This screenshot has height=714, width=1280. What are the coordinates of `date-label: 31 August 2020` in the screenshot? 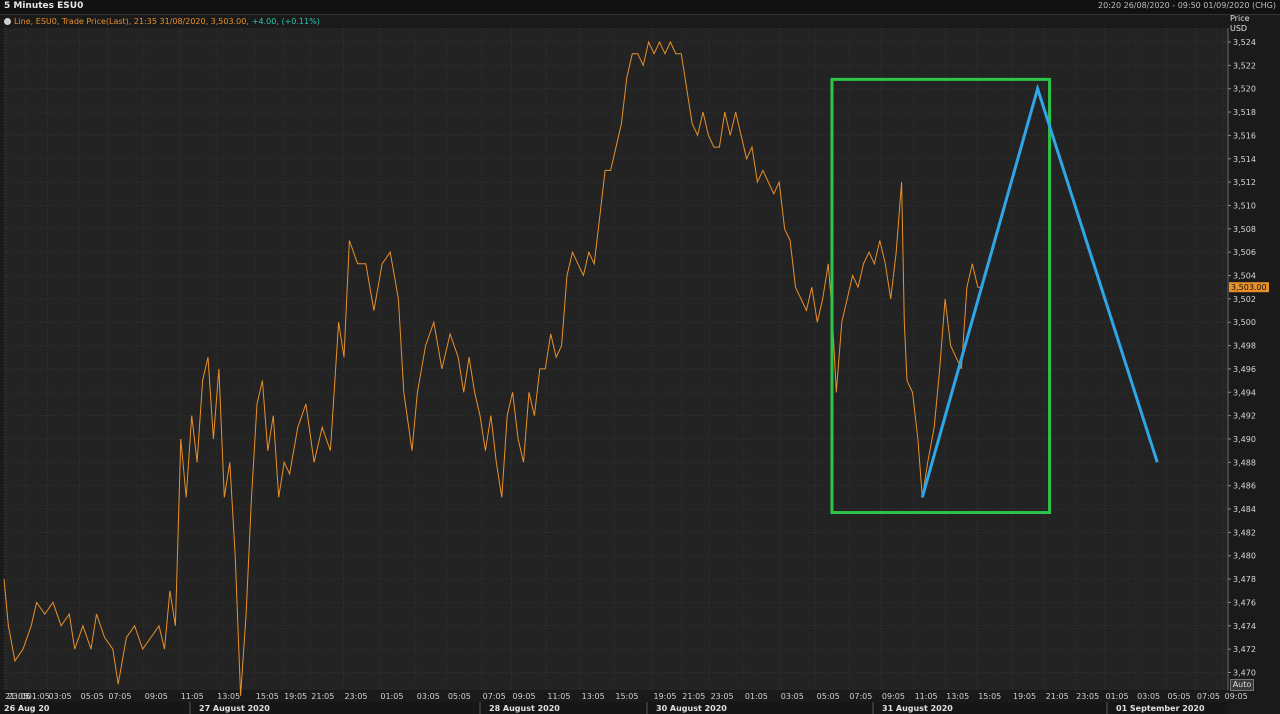 It's located at (917, 708).